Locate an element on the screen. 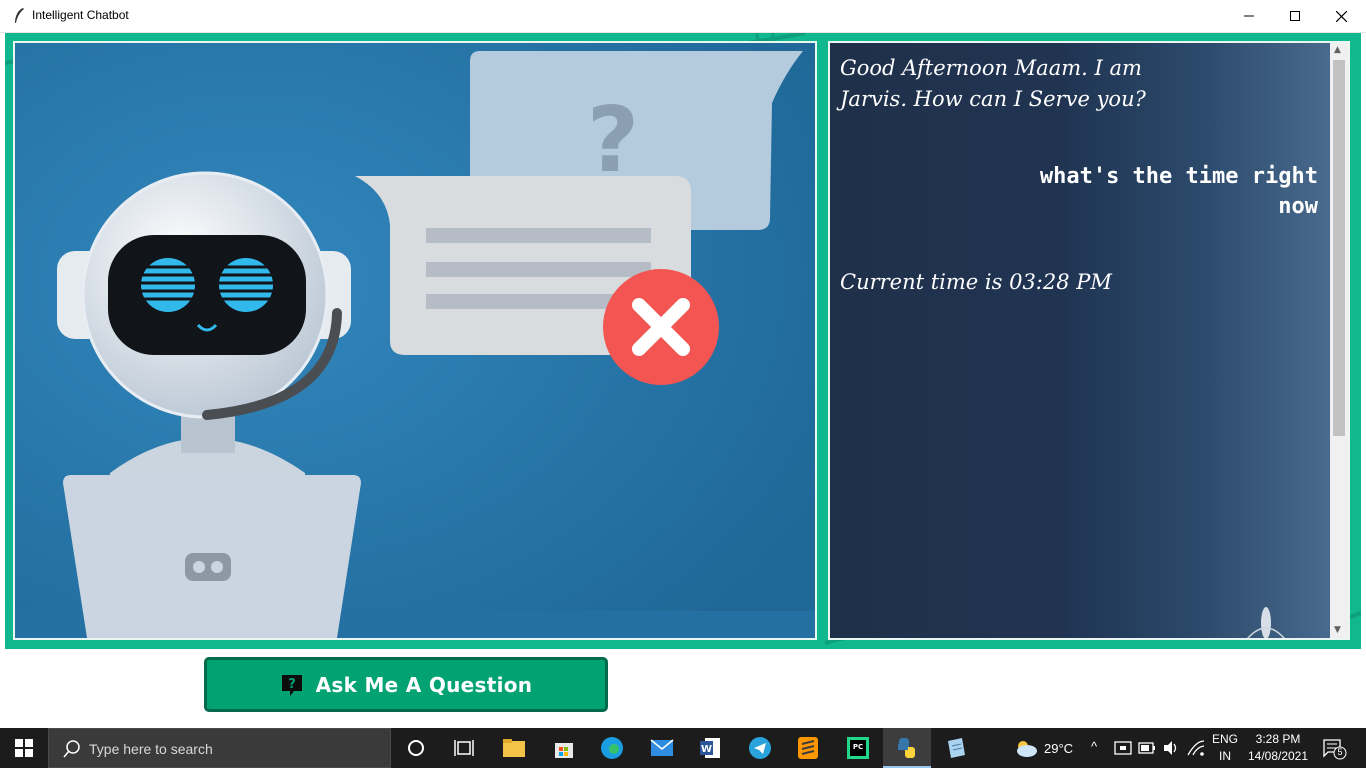 This screenshot has height=768, width=1366. language-region: IN is located at coordinates (1225, 756).